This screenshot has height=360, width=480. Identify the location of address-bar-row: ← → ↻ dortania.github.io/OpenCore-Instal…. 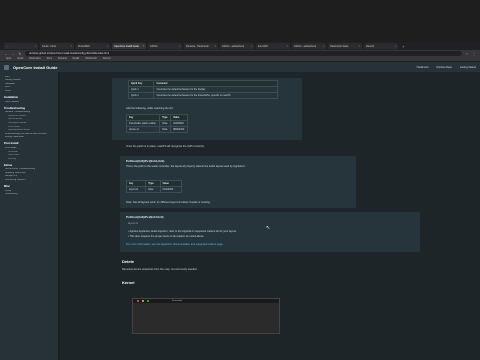
(240, 53).